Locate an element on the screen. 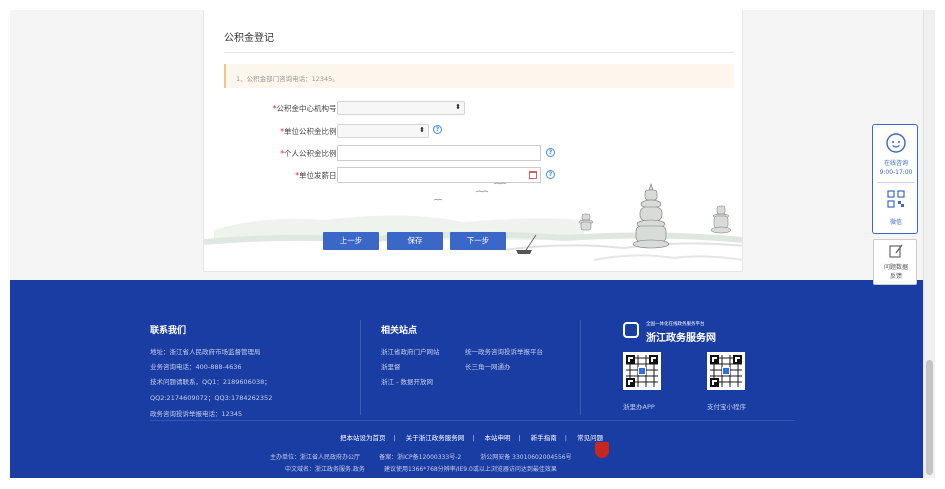 This screenshot has height=489, width=945. form-title: 公积金登记 is located at coordinates (249, 38).